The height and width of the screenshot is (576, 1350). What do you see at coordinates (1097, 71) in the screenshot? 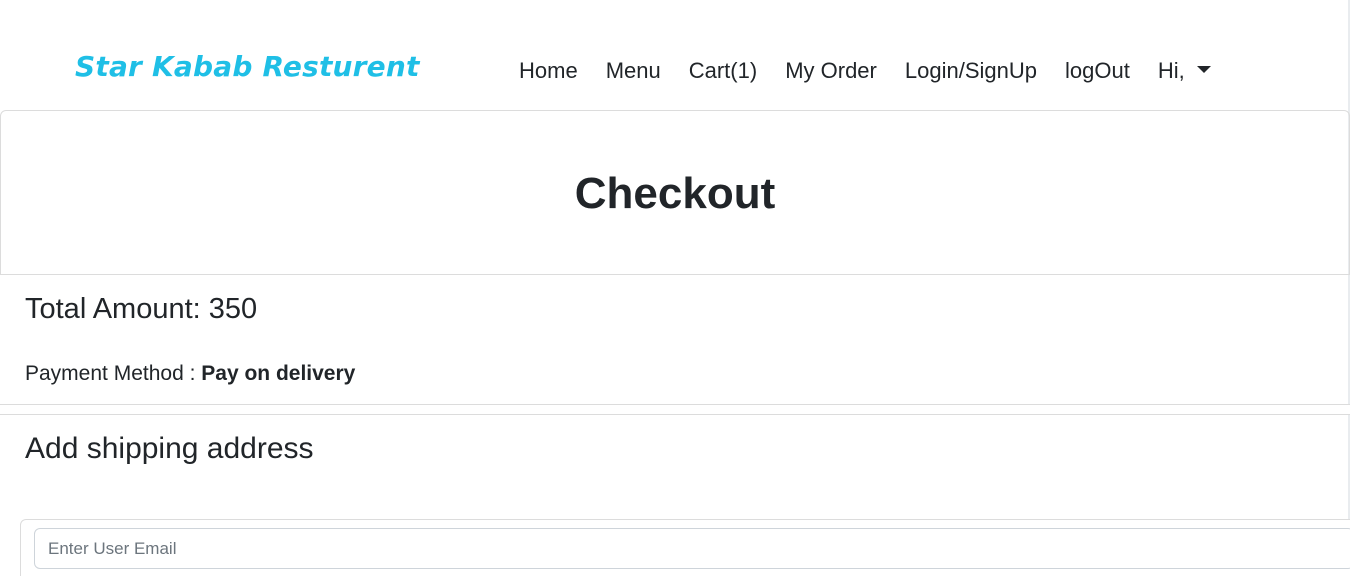
I see `nav-logout-link: logOut` at bounding box center [1097, 71].